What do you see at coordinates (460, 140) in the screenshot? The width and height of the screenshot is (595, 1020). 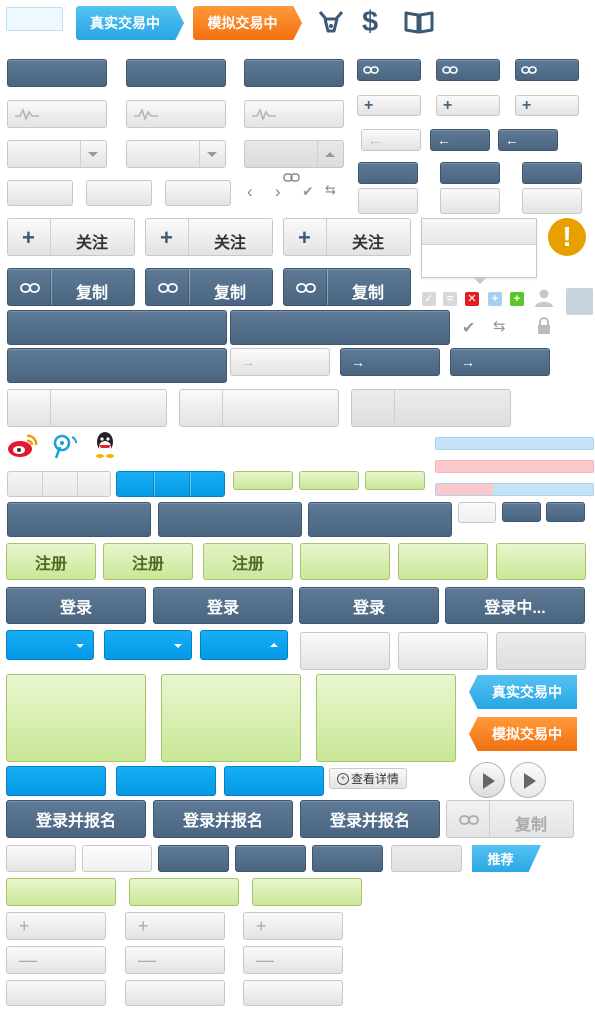 I see `back-button-blue-1: ←` at bounding box center [460, 140].